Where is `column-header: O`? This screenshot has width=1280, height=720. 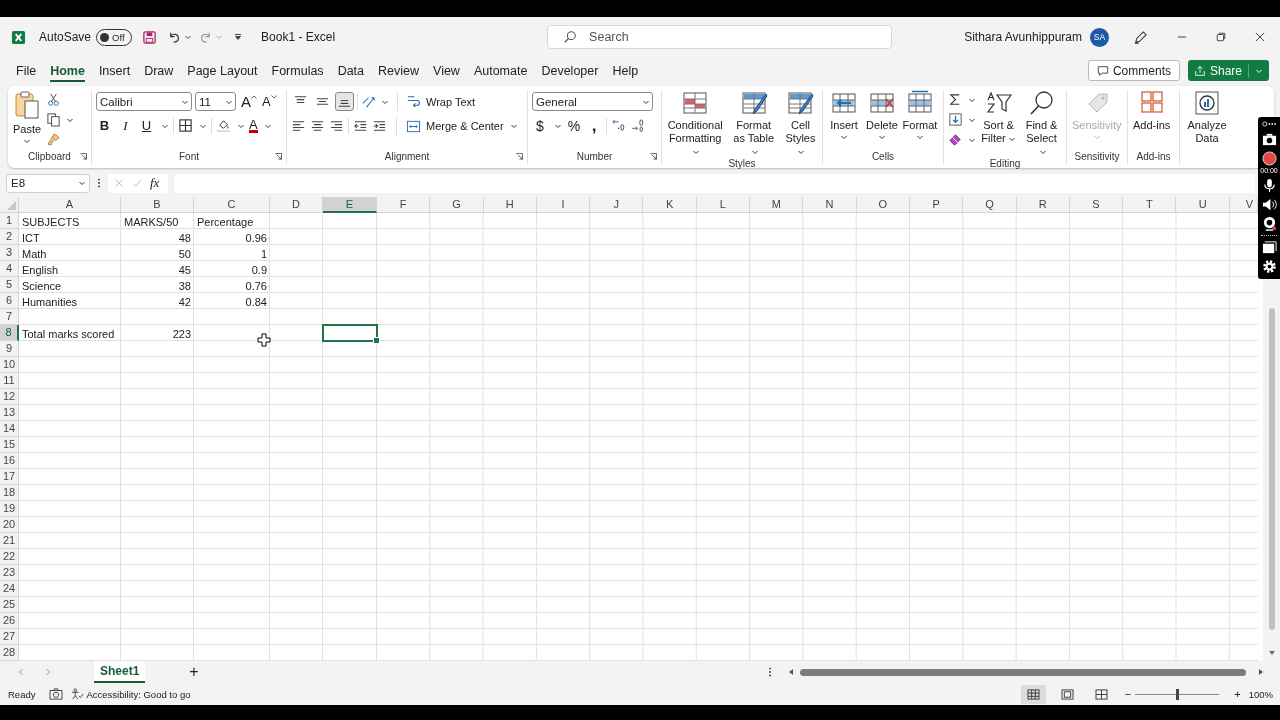
column-header: O is located at coordinates (883, 205).